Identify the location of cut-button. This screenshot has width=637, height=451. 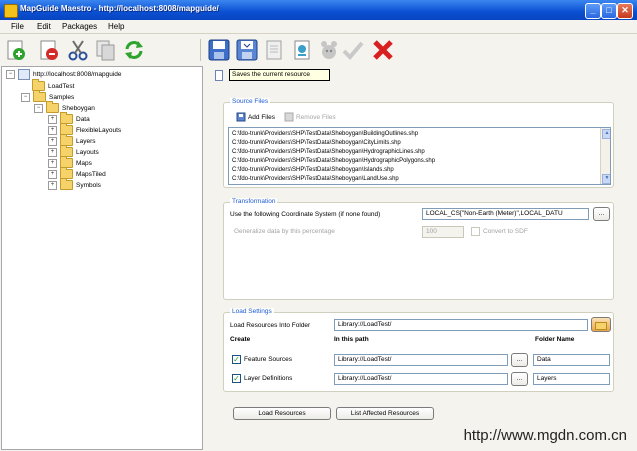
(78, 50).